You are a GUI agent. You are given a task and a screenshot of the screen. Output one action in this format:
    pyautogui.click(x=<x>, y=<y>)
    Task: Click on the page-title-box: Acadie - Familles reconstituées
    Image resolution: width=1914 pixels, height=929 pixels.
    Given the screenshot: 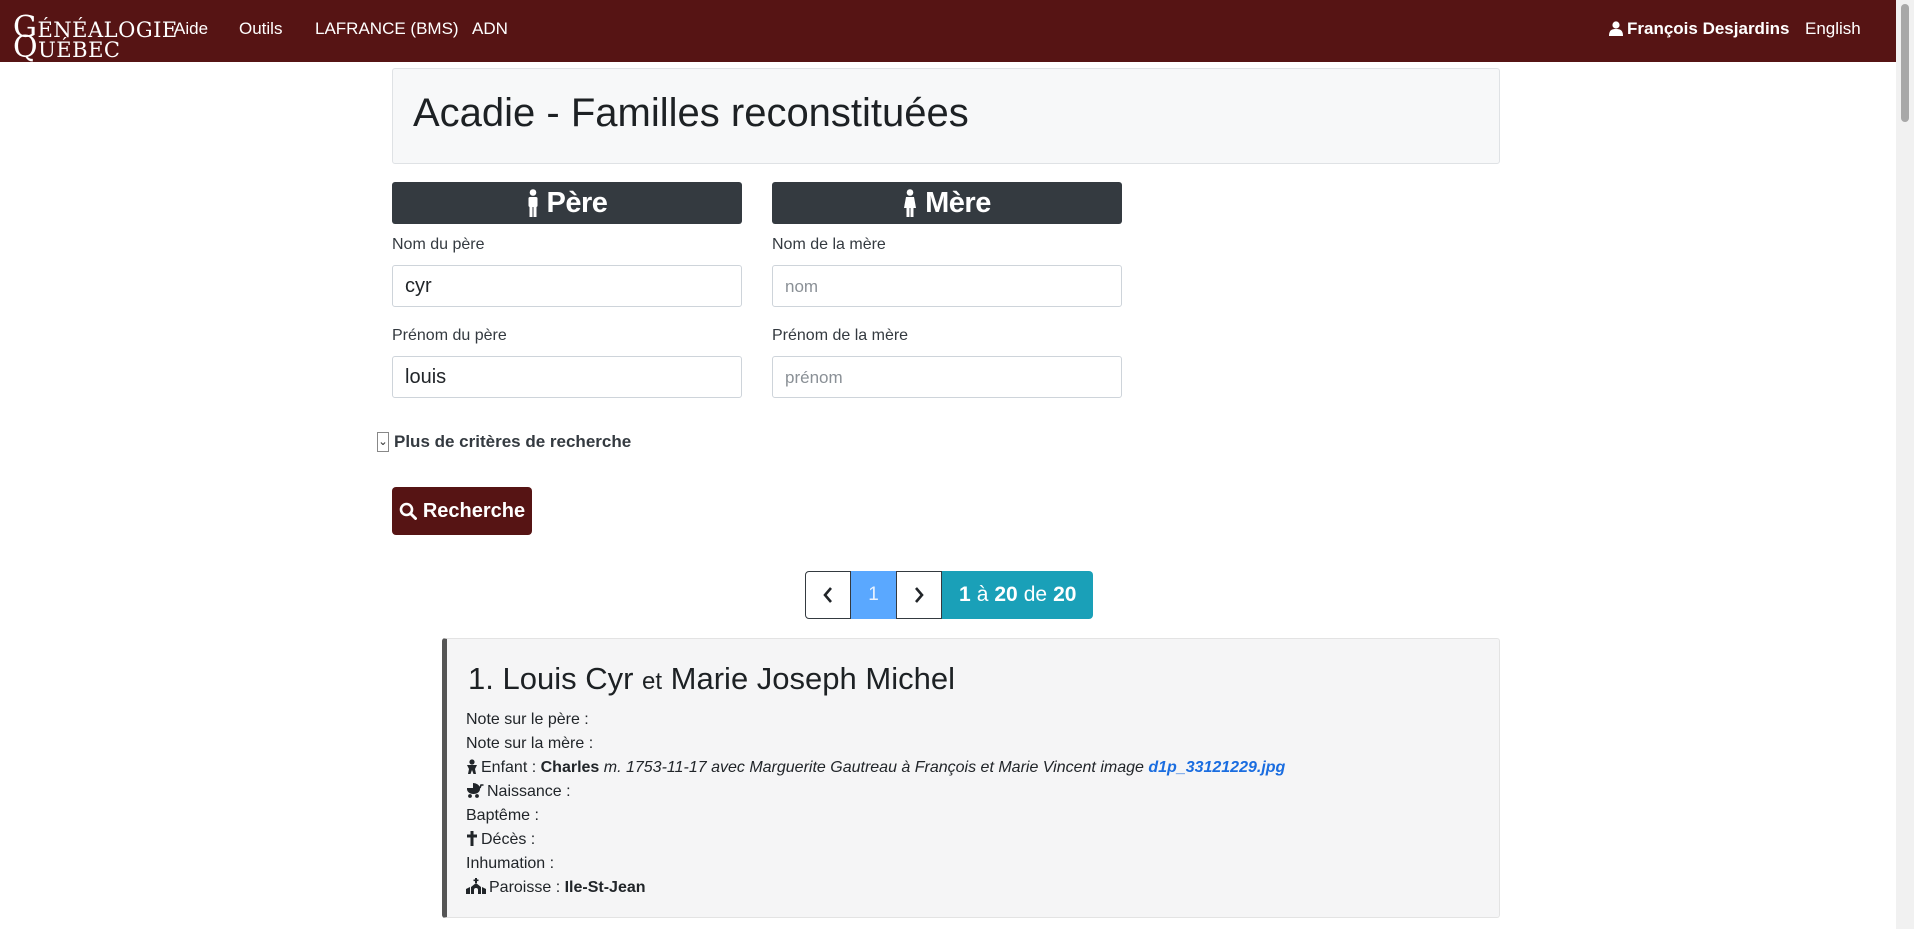 What is the action you would take?
    pyautogui.click(x=946, y=116)
    